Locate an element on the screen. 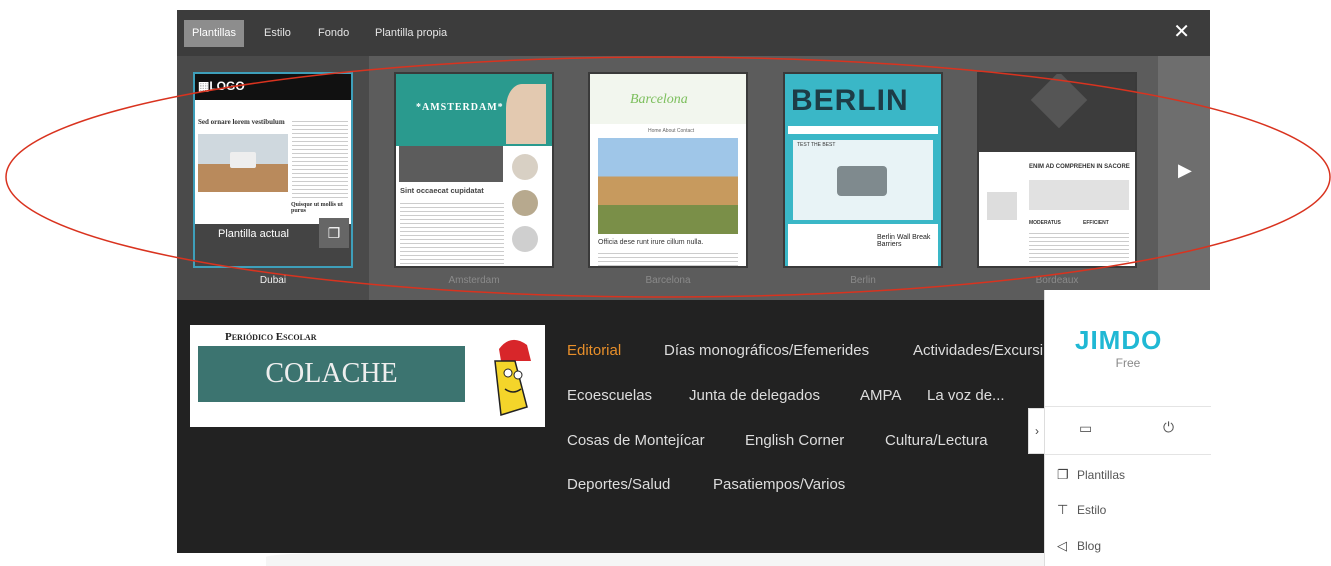 The height and width of the screenshot is (566, 1331). bordeaux-heading: ENIM AD COMPREHEN IN SACORE is located at coordinates (1079, 167).